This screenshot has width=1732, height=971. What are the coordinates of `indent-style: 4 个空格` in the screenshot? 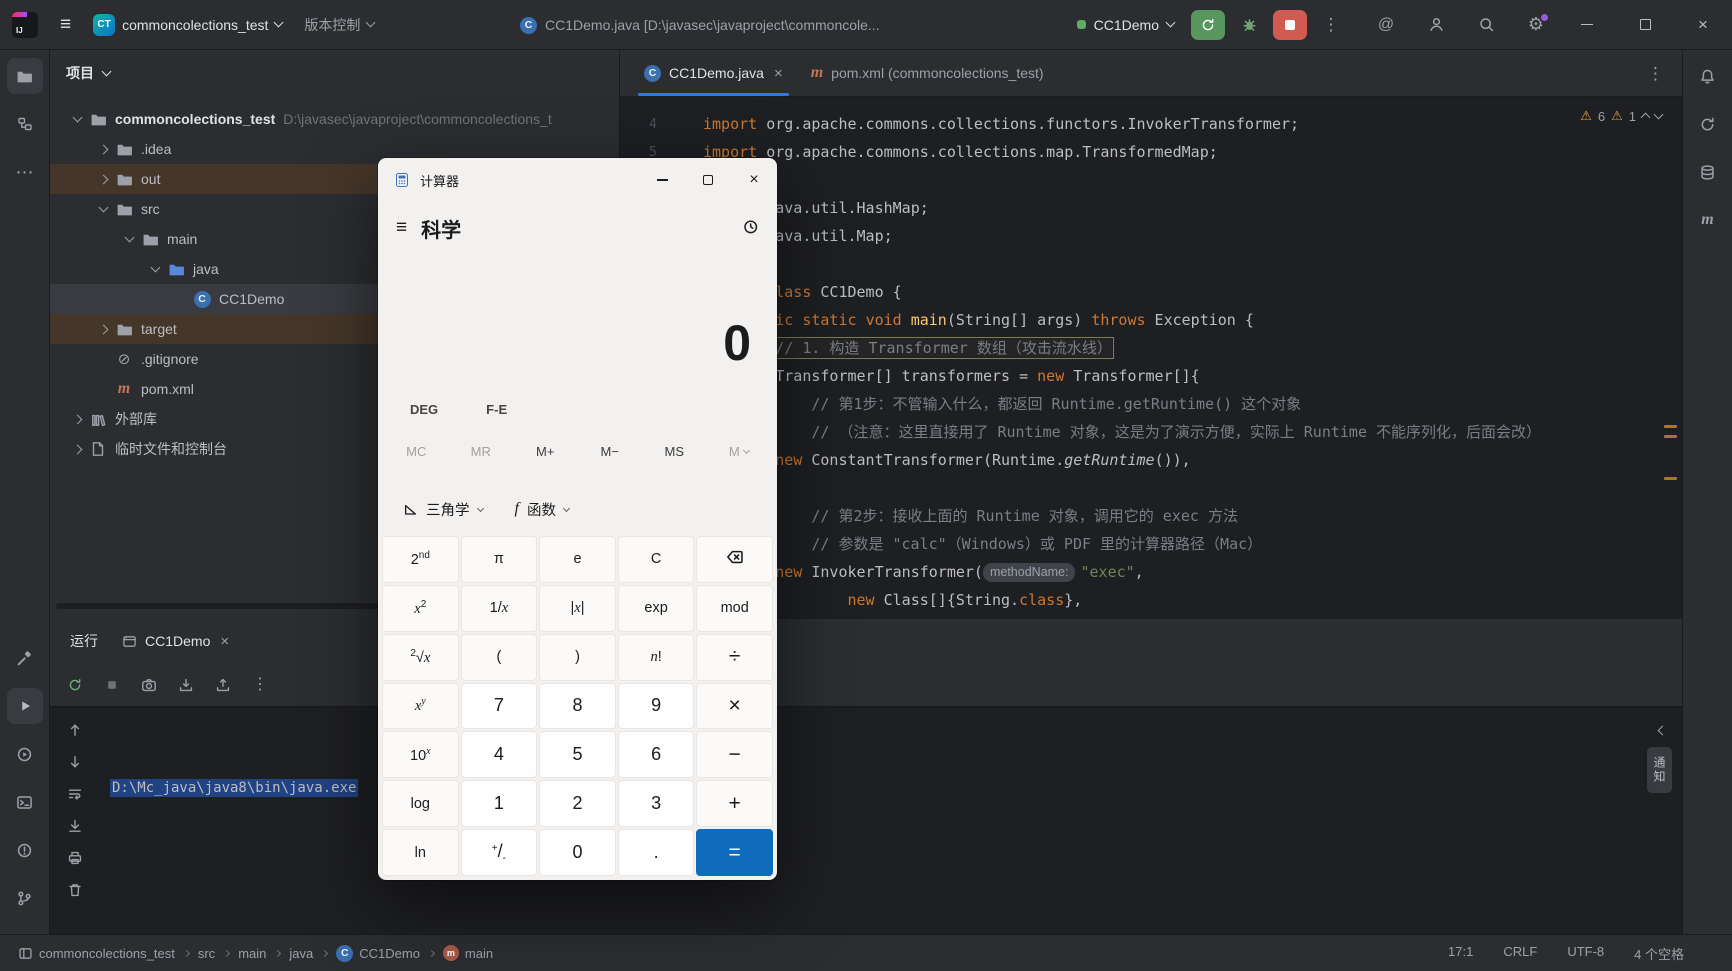 It's located at (1659, 953).